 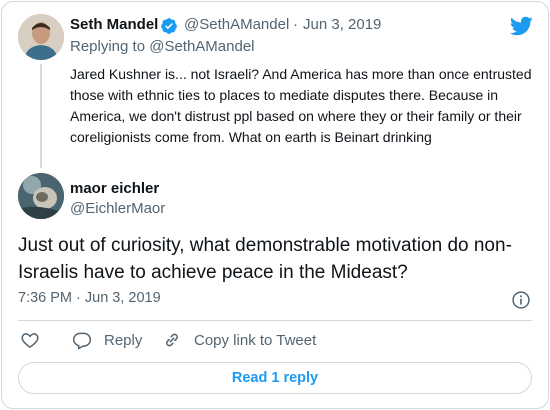 I want to click on tweet1-author-name: Seth Mandel, so click(x=114, y=24).